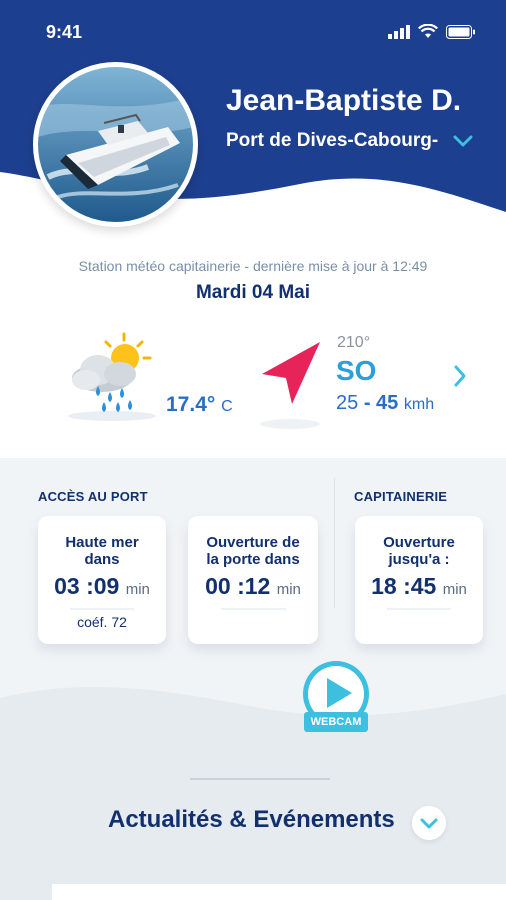 This screenshot has width=506, height=900. I want to click on high-tide-card: Haute mer dans 03 :09 min coéf. 72, so click(102, 580).